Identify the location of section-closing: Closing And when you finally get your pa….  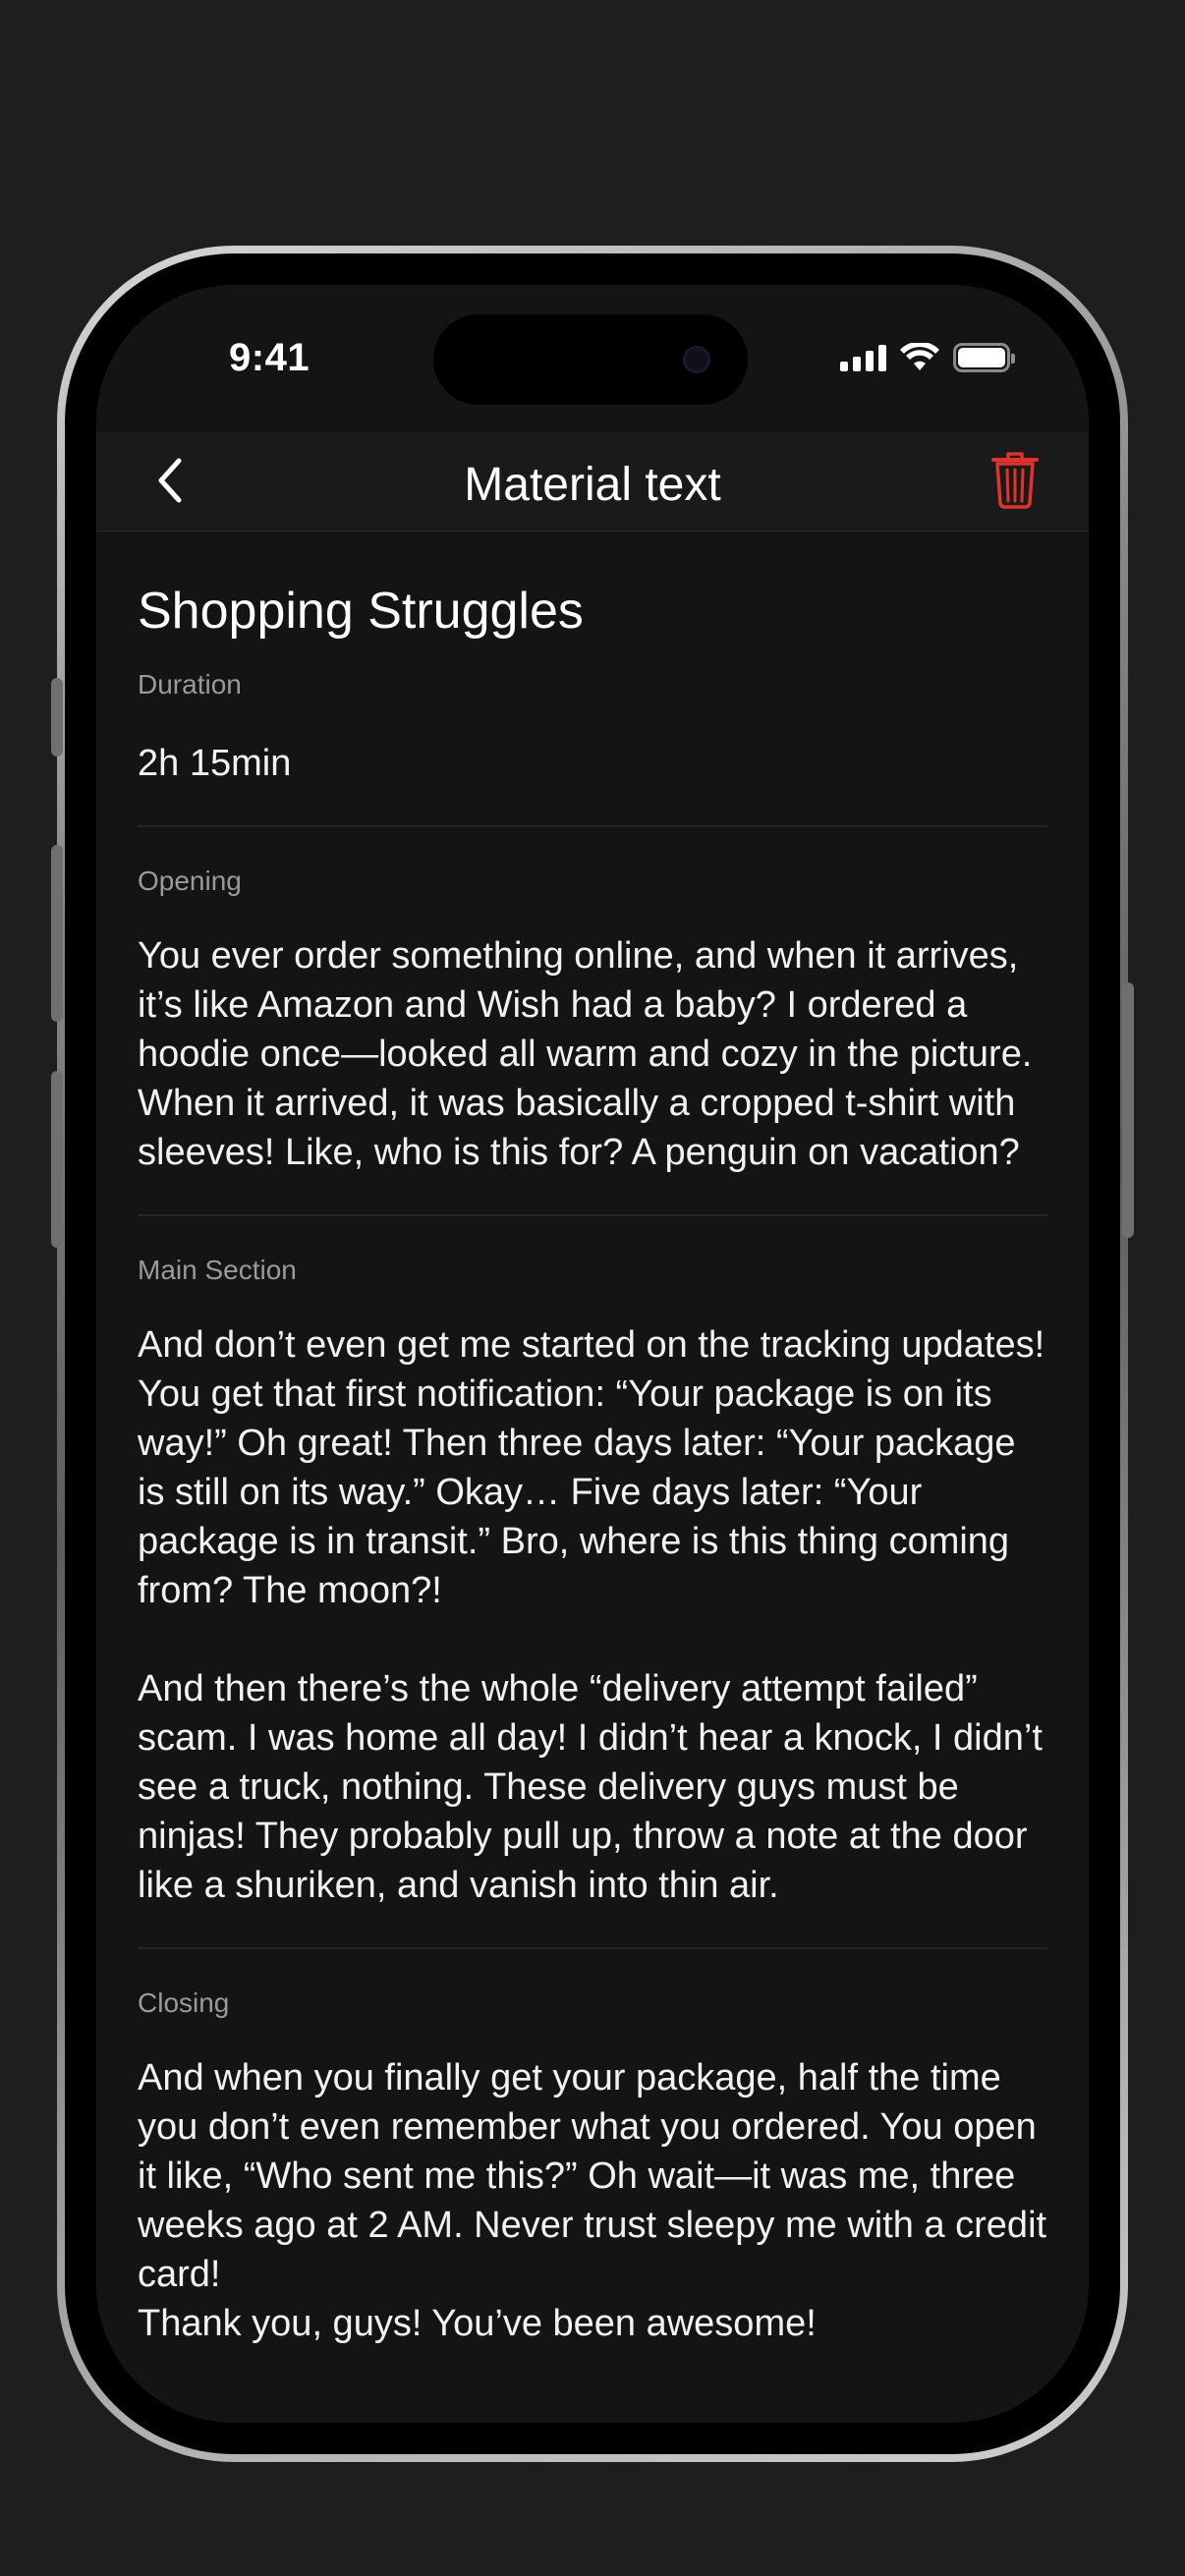
(592, 2186).